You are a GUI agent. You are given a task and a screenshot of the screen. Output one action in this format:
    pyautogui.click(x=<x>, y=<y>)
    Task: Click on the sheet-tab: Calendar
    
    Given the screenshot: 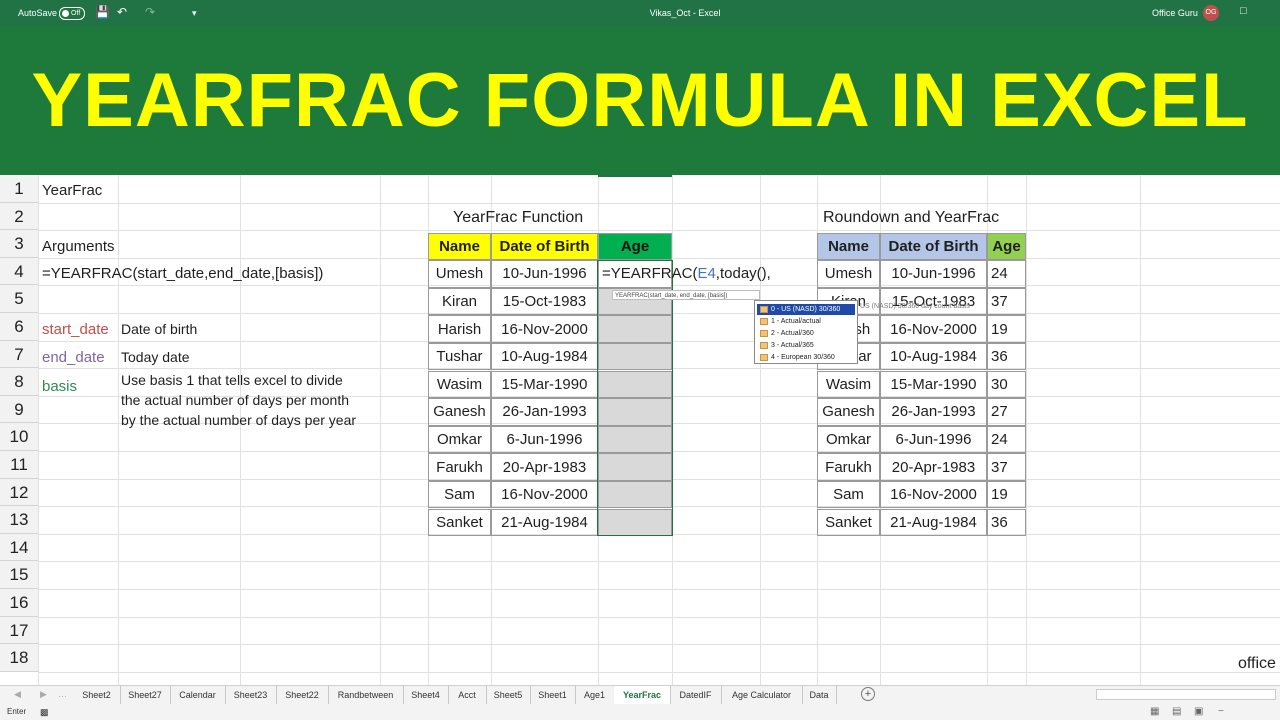 What is the action you would take?
    pyautogui.click(x=198, y=695)
    